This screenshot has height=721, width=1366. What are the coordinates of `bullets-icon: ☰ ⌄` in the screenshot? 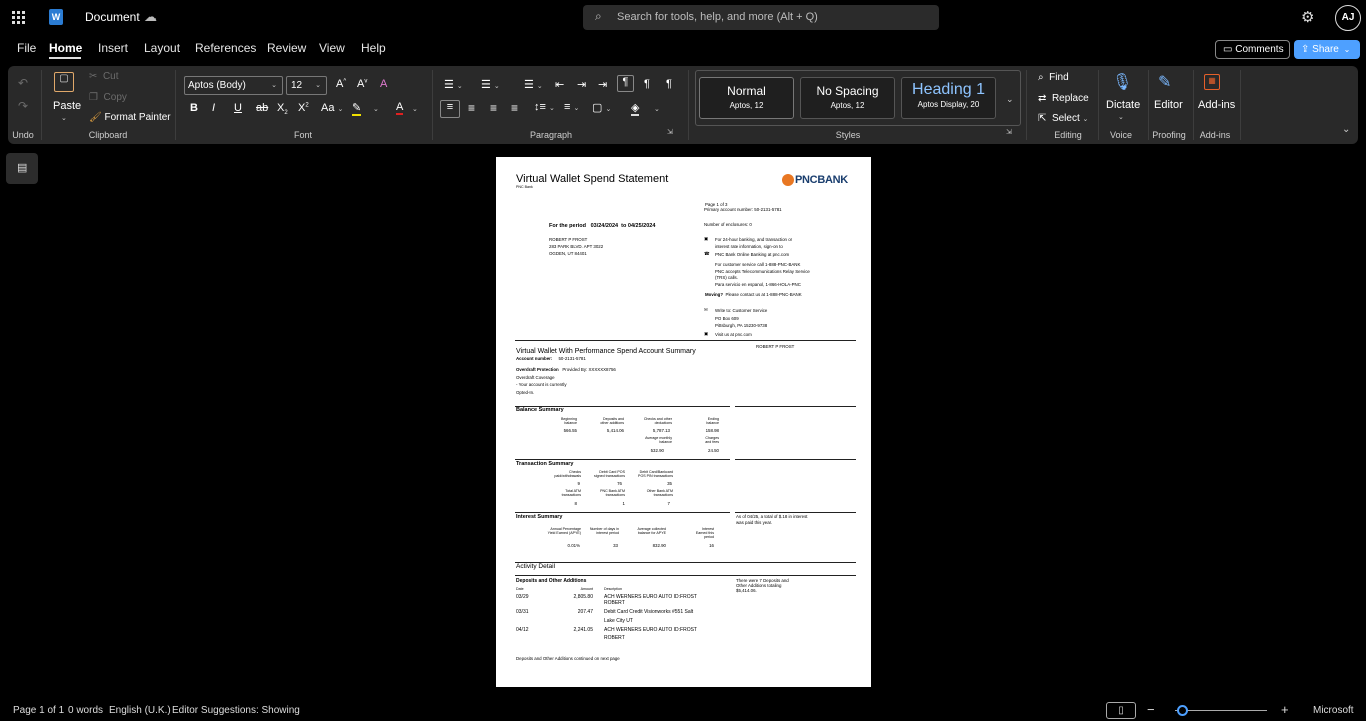 It's located at (453, 84).